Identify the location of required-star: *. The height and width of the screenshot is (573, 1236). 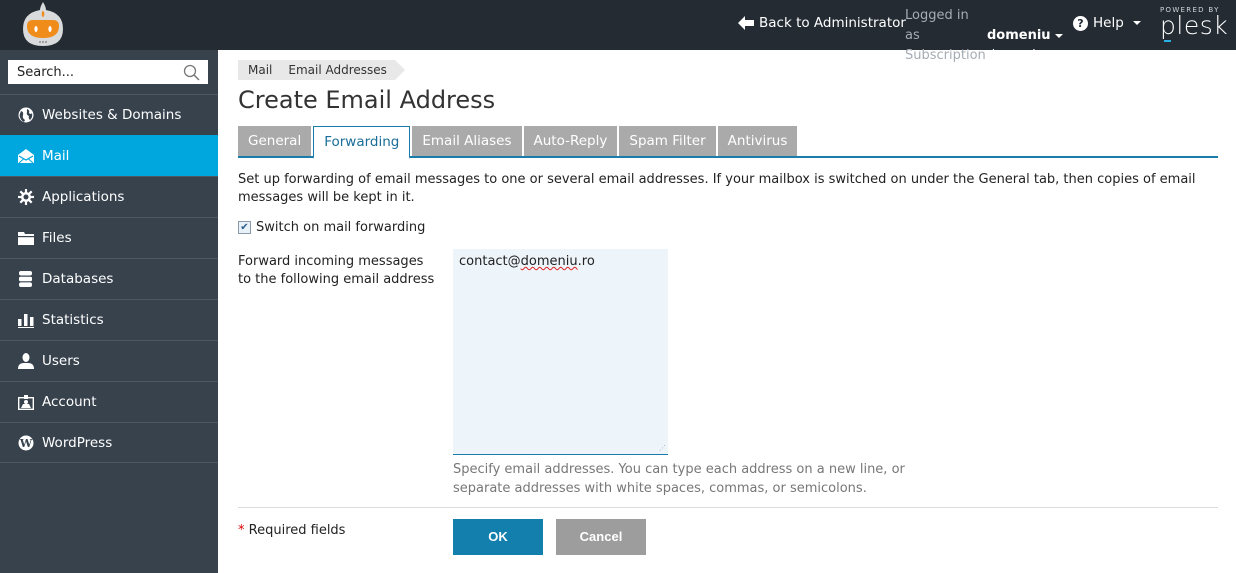
(241, 530).